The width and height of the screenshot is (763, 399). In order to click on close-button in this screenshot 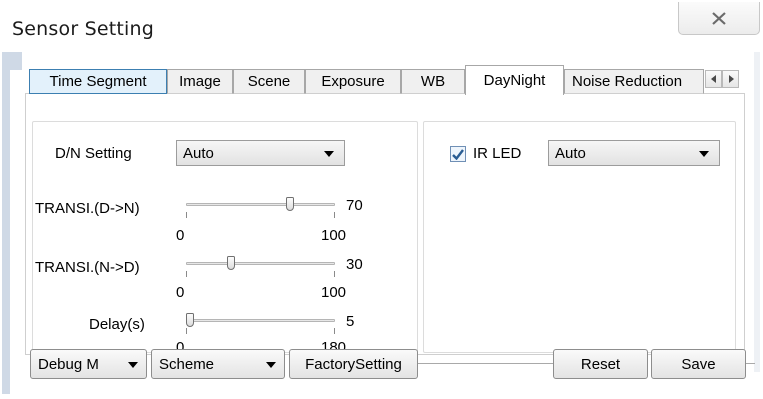, I will do `click(719, 18)`.